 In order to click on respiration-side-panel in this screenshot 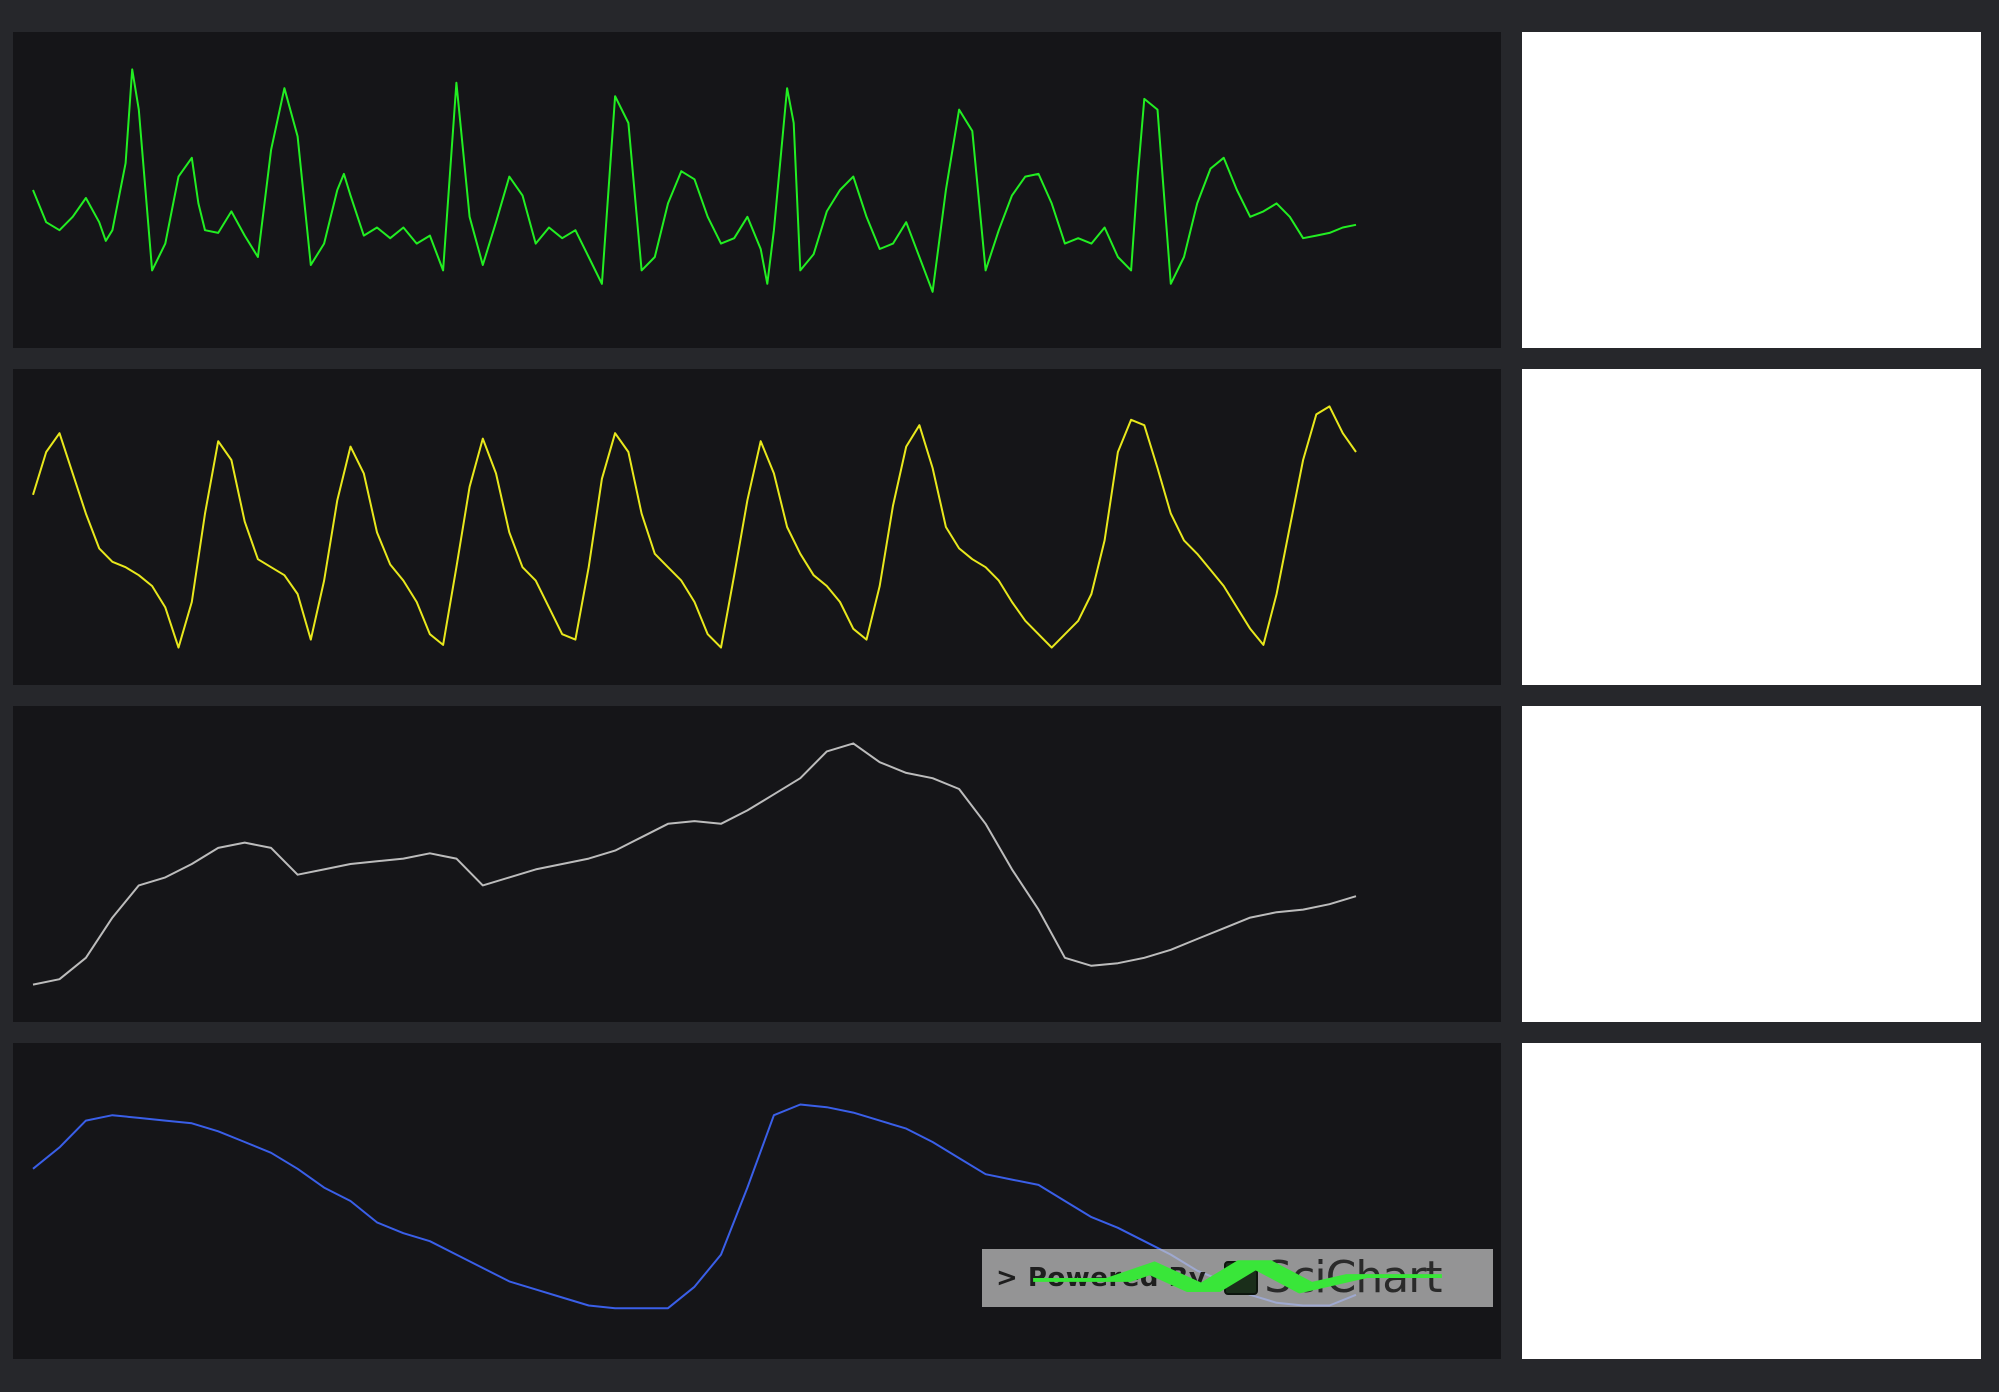, I will do `click(1751, 1201)`.